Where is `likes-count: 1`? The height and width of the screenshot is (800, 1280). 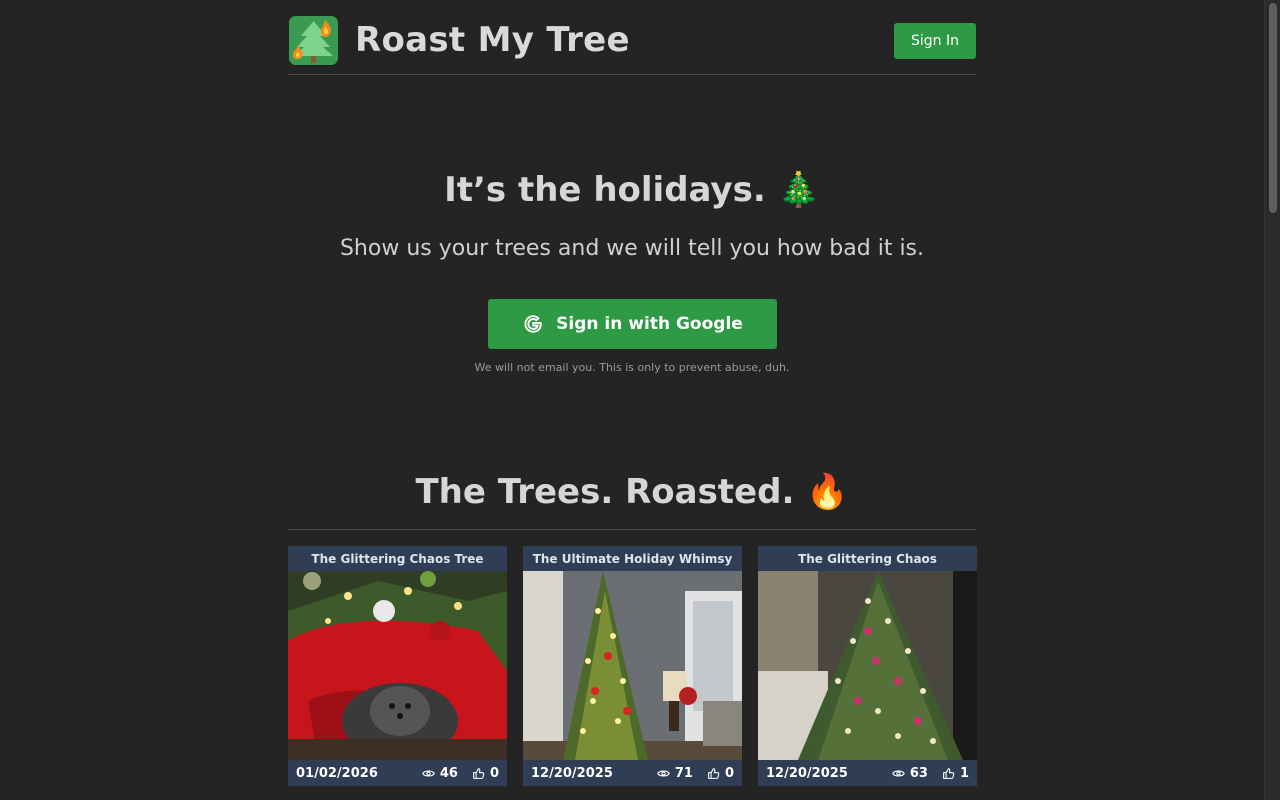 likes-count: 1 is located at coordinates (964, 773).